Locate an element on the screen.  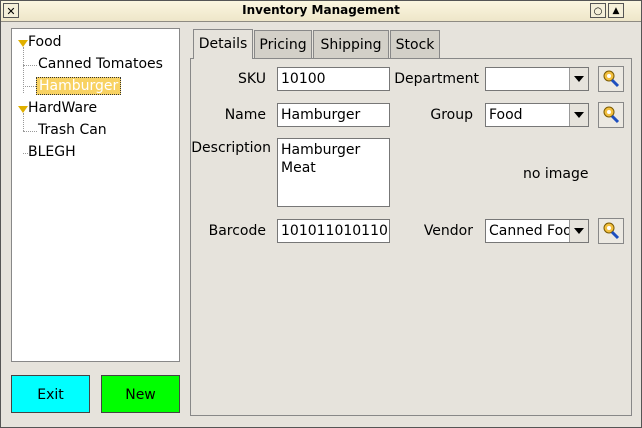
tree-node-hardware: HardWare is located at coordinates (62, 108).